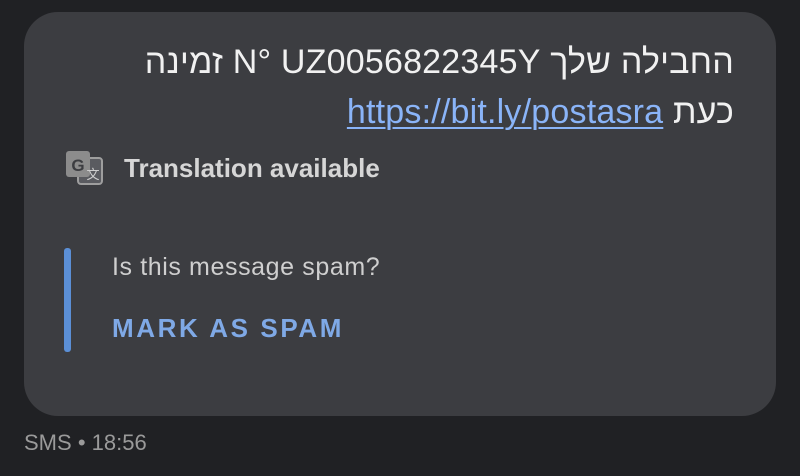 Image resolution: width=800 pixels, height=476 pixels. What do you see at coordinates (703, 112) in the screenshot?
I see `message-text-word: כעת` at bounding box center [703, 112].